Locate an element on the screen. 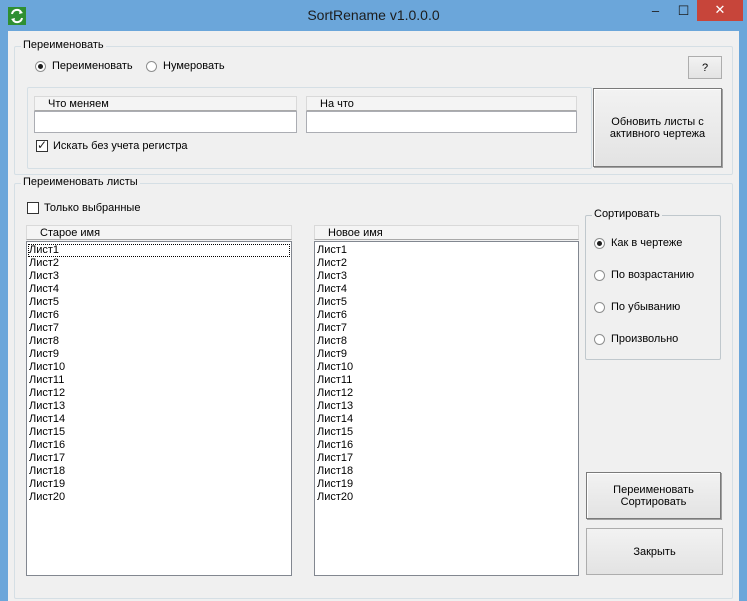 This screenshot has width=747, height=601. rename-sort-label-2: Сортировать is located at coordinates (653, 501).